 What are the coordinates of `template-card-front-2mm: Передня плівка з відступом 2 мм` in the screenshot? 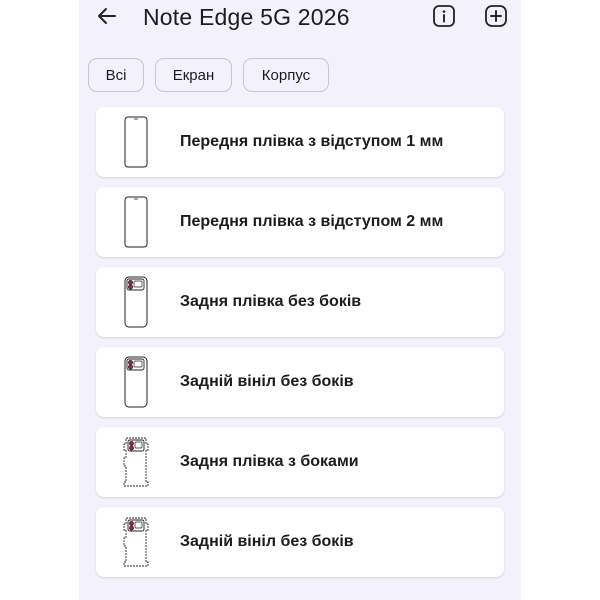 It's located at (300, 222).